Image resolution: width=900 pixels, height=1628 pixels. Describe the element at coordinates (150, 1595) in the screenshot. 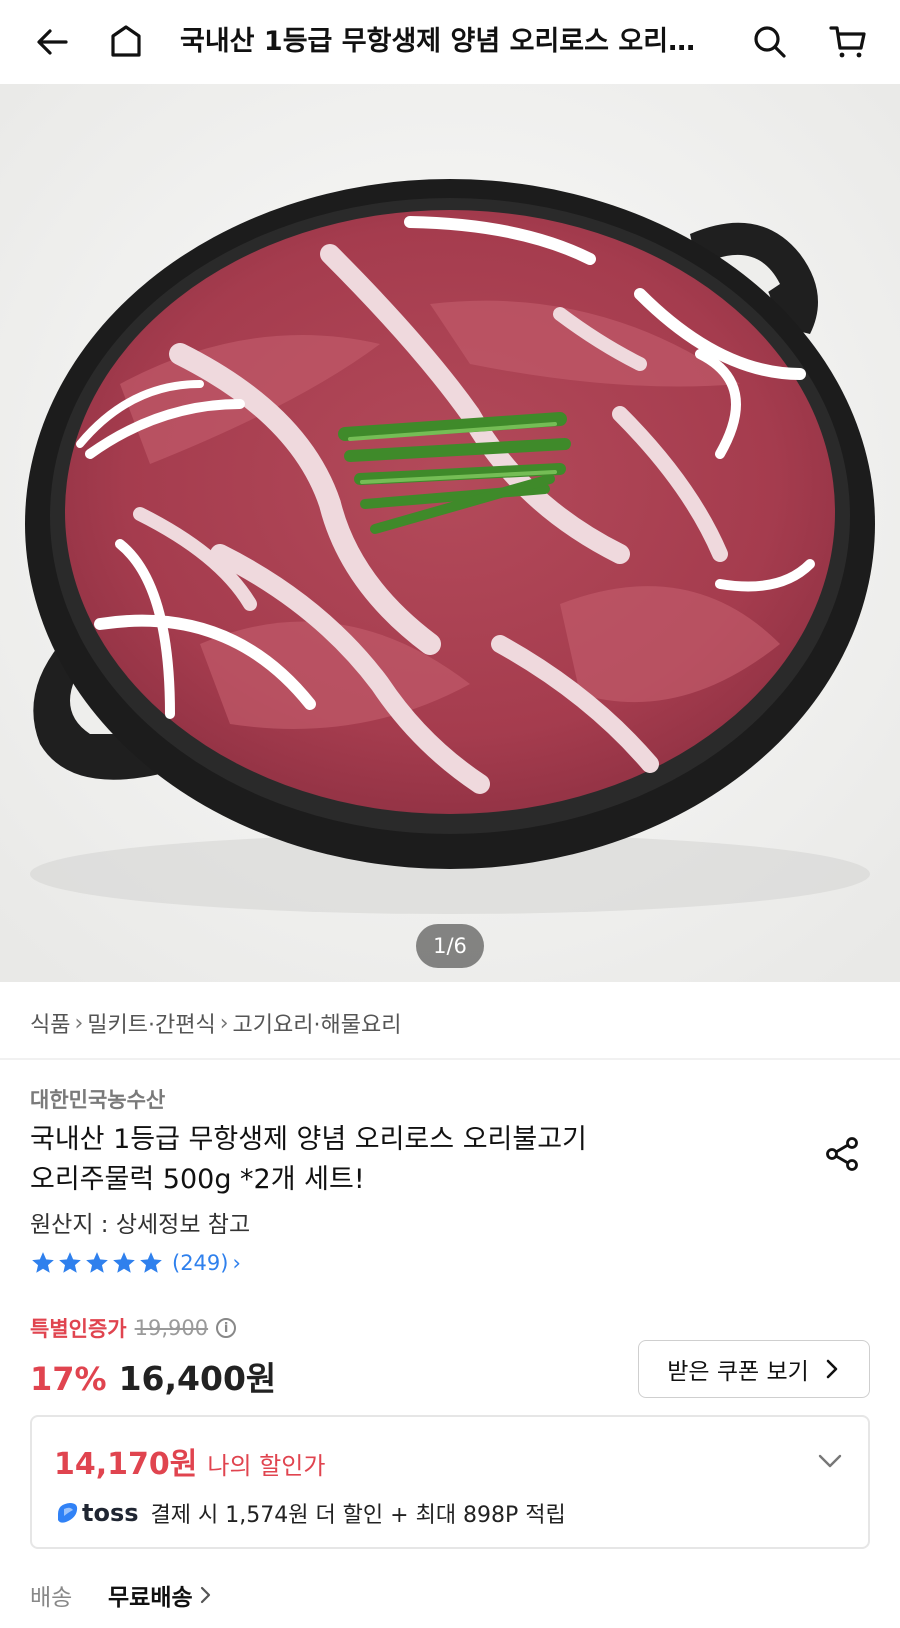

I see `shipping-value: 무료배송` at that location.